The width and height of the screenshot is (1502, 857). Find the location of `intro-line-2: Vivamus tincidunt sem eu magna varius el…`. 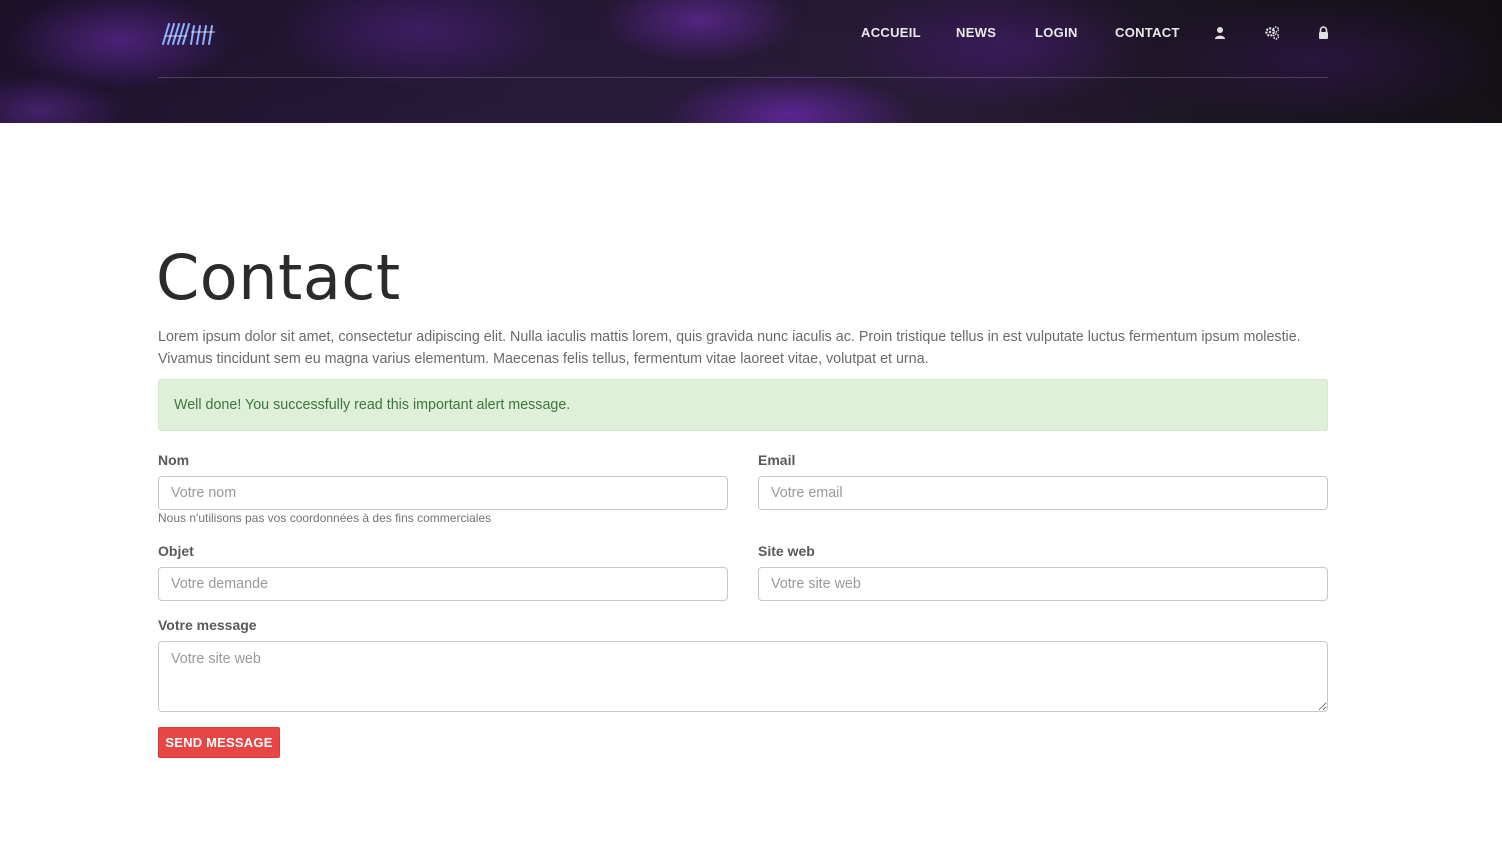

intro-line-2: Vivamus tincidunt sem eu magna varius el… is located at coordinates (543, 359).